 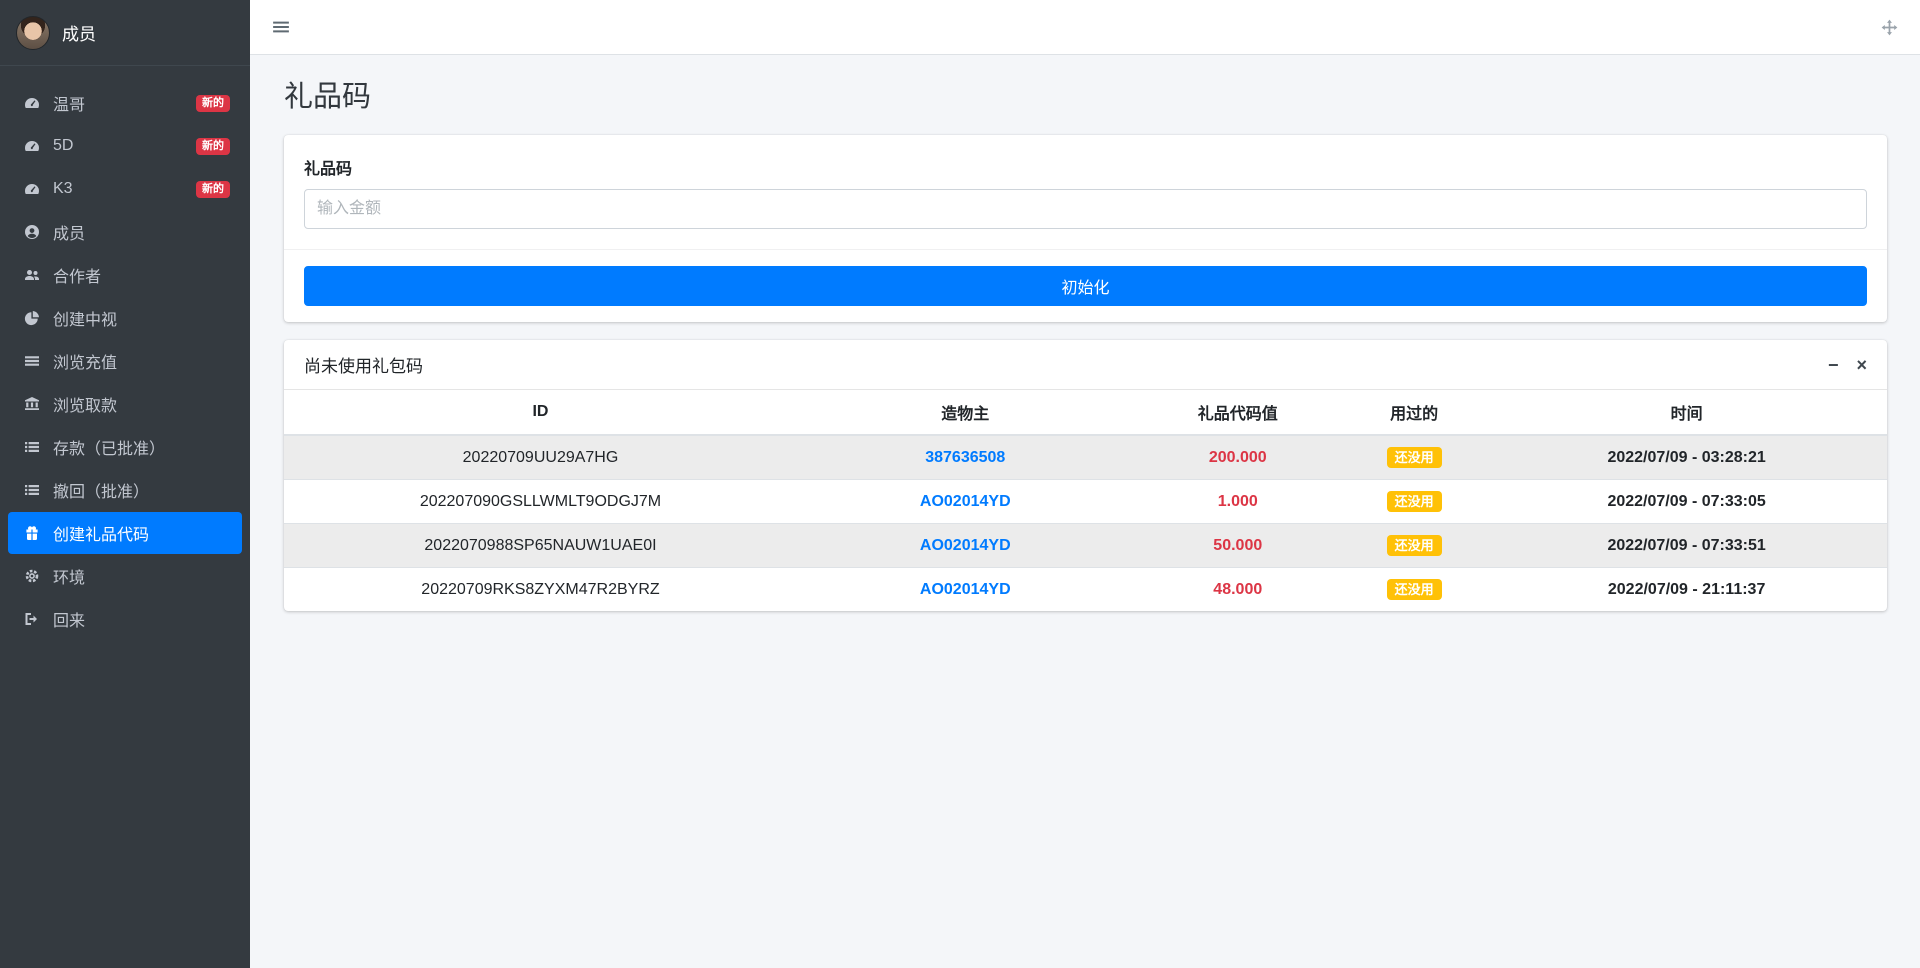 What do you see at coordinates (1237, 457) in the screenshot?
I see `cell-value: 200.000` at bounding box center [1237, 457].